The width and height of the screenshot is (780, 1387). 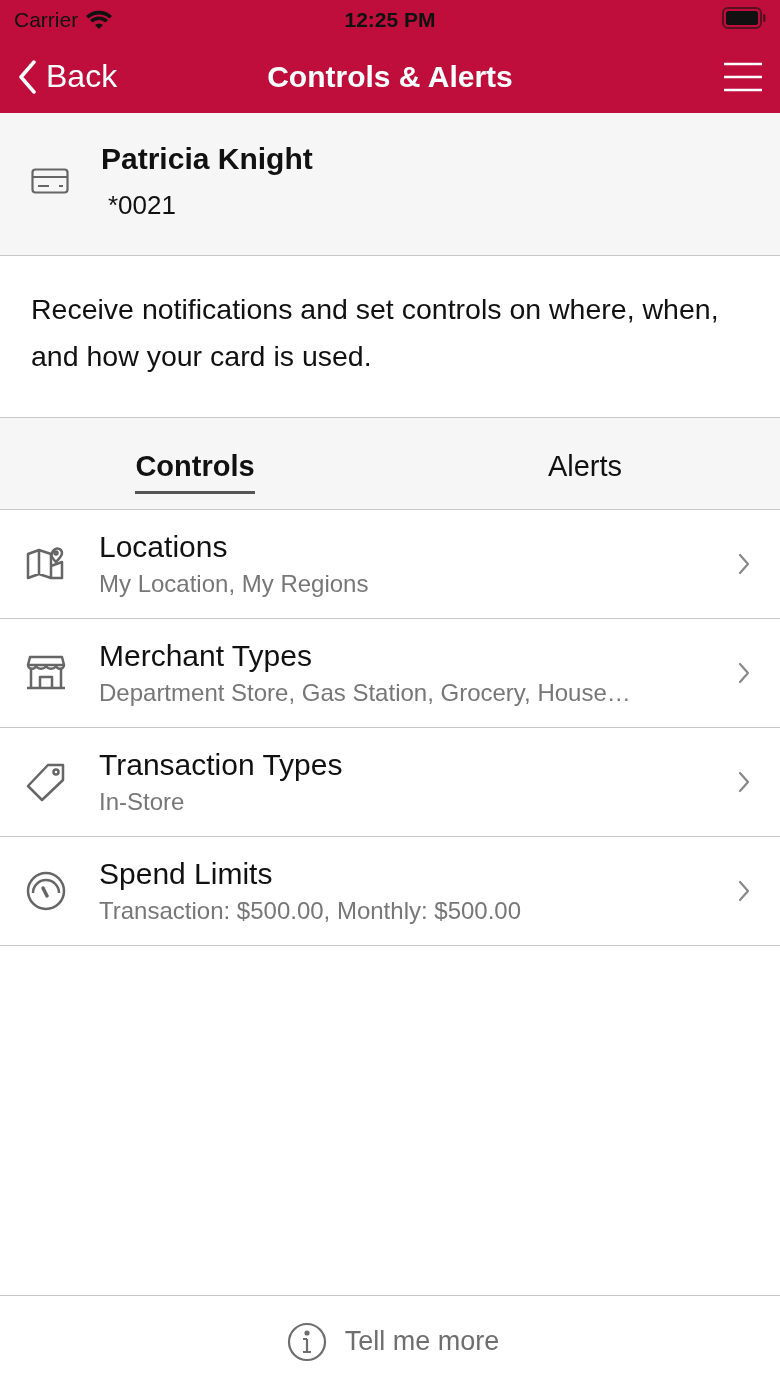 I want to click on cardholder-name: Patricia Knight, so click(x=207, y=158).